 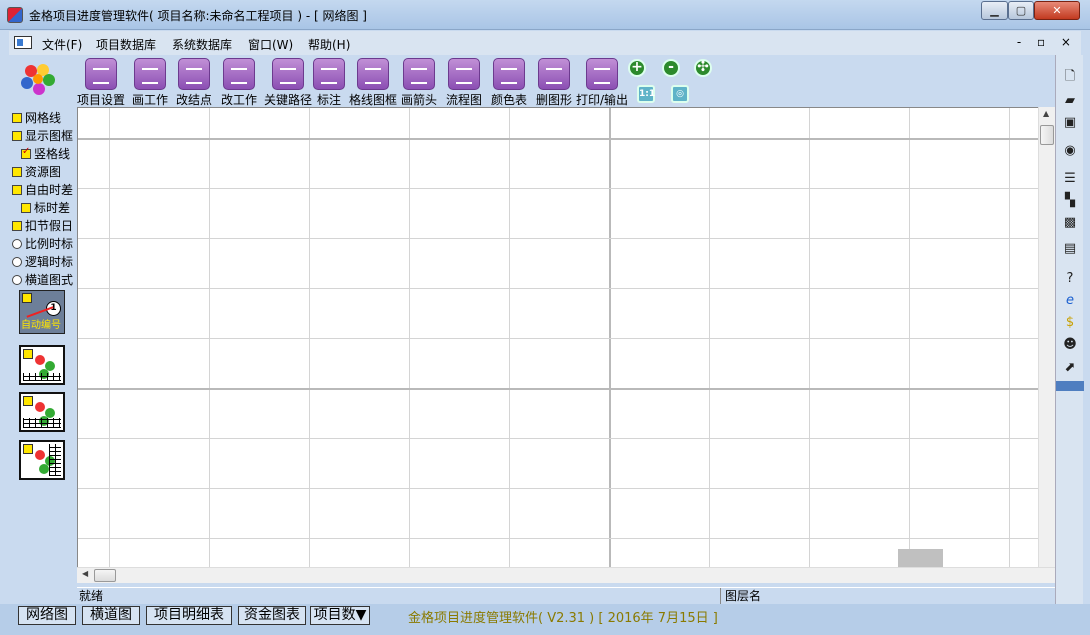 I want to click on menu-project-db: 项目数据库, so click(x=126, y=44).